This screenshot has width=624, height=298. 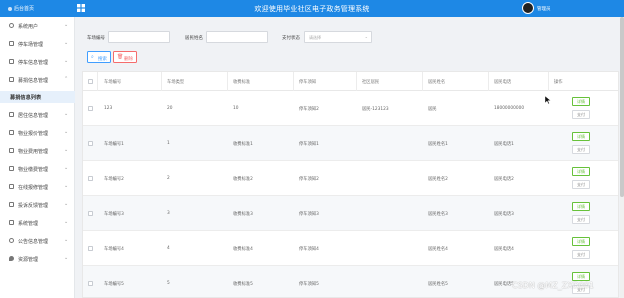 What do you see at coordinates (175, 82) in the screenshot?
I see `col-parking-type: 车场类型` at bounding box center [175, 82].